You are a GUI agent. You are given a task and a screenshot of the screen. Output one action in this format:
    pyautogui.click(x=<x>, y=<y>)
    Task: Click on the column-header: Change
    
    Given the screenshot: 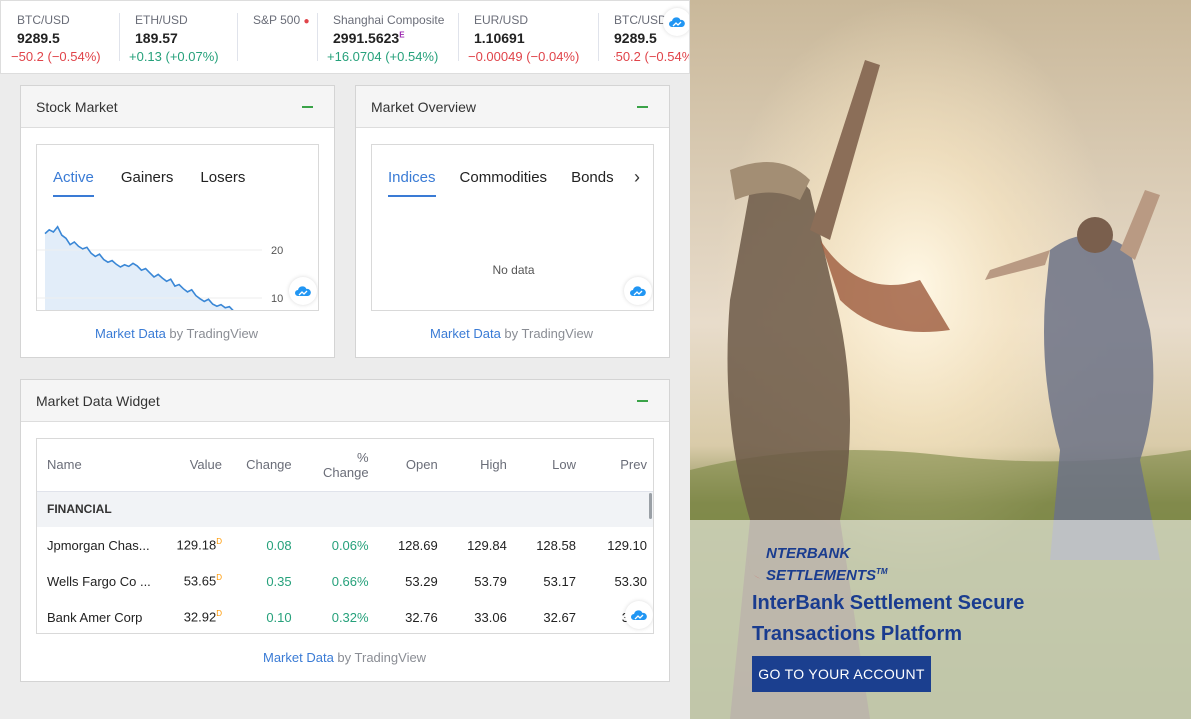 What is the action you would take?
    pyautogui.click(x=267, y=465)
    